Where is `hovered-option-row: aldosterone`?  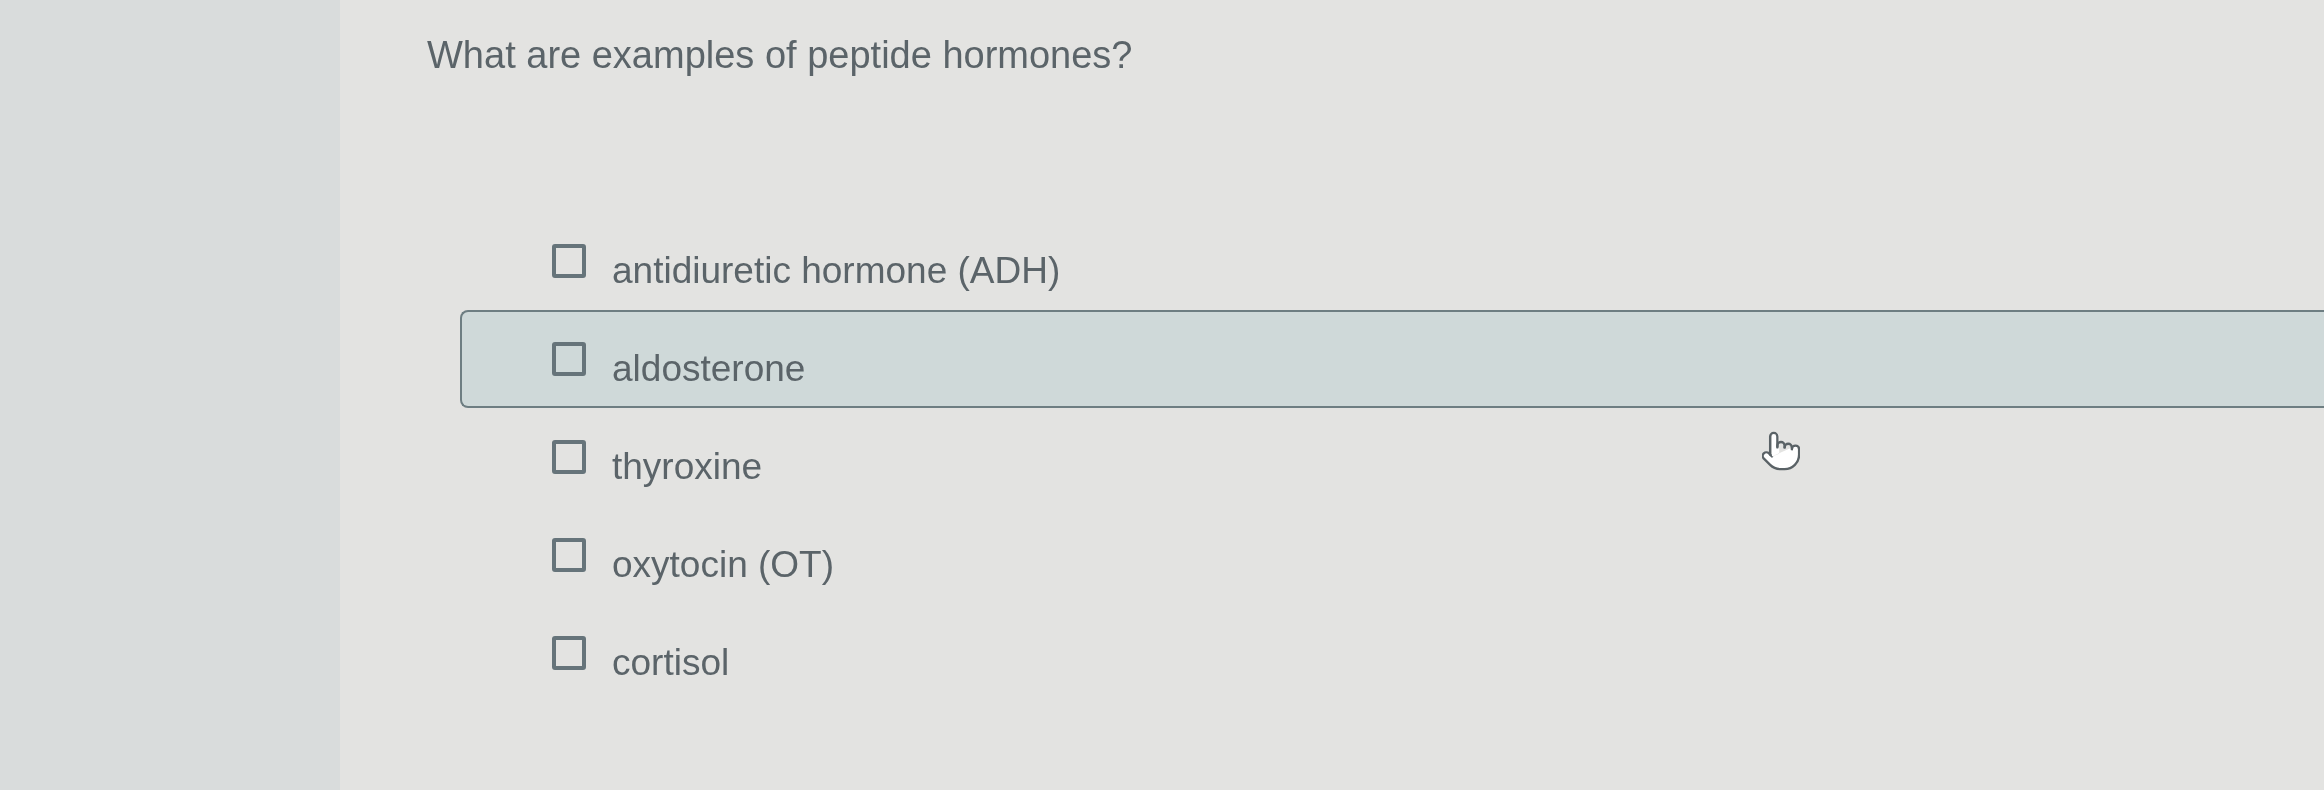 hovered-option-row: aldosterone is located at coordinates (1392, 359).